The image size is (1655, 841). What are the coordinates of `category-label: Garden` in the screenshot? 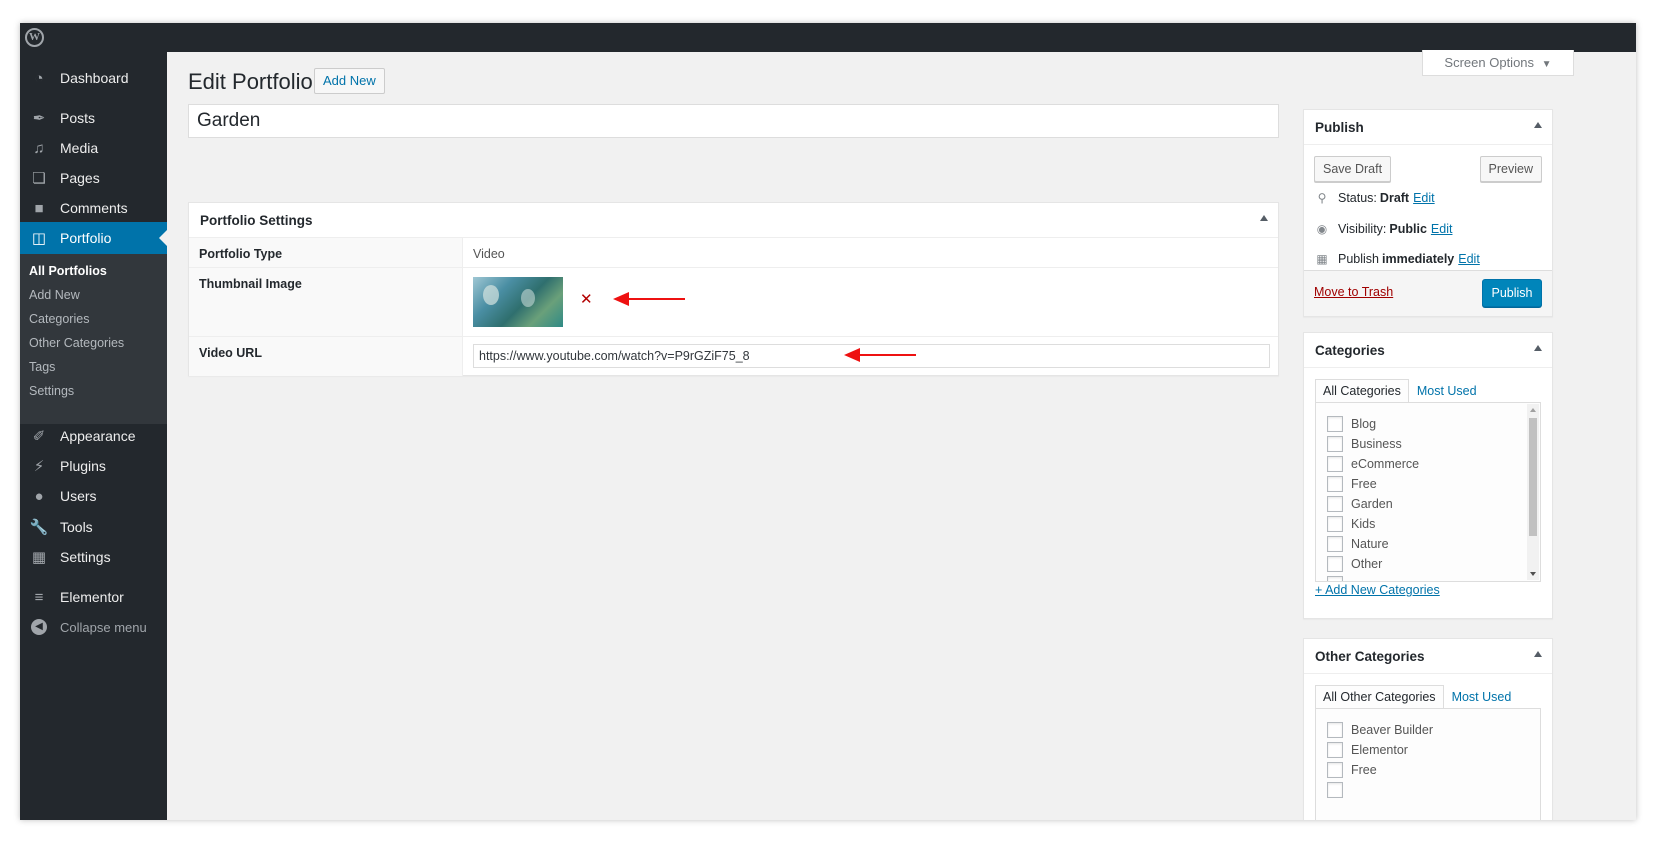 It's located at (1372, 504).